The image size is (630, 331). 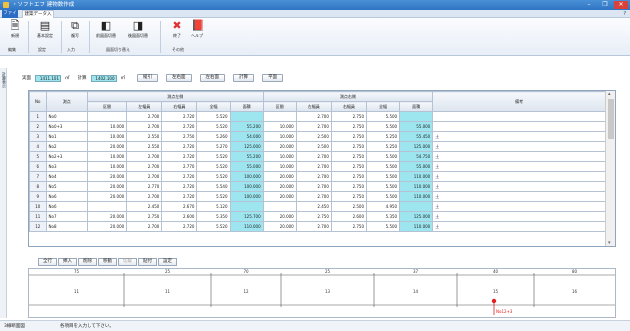 I want to click on table-row: 10 No6 2.450 2.670 5.120 2.450 2.500 4.950 土, so click(x=317, y=206).